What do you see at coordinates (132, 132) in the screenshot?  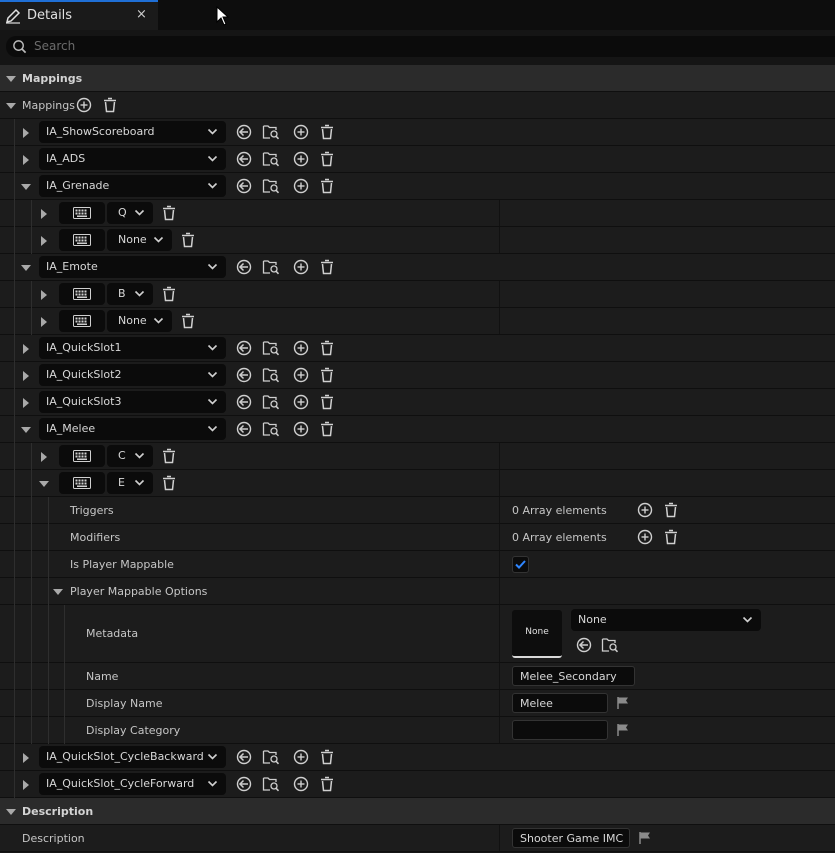 I see `input-action-combo: IA_ShowScoreboard` at bounding box center [132, 132].